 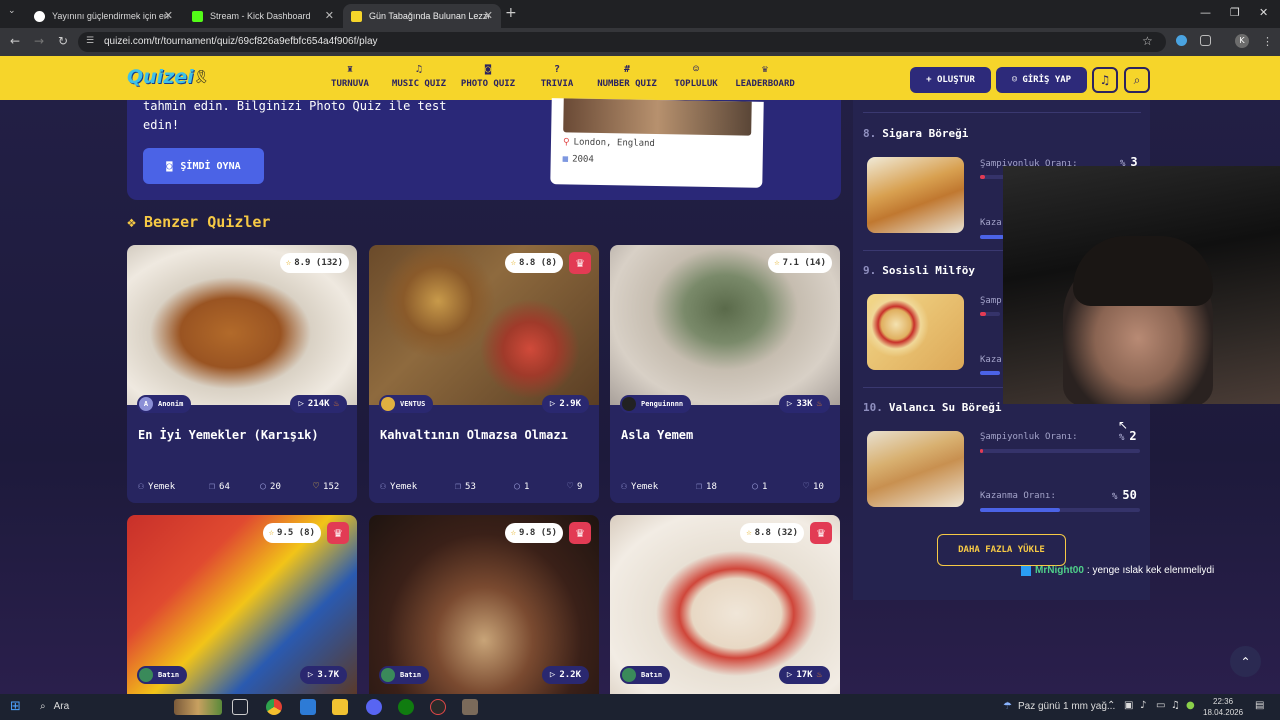 What do you see at coordinates (990, 373) in the screenshot?
I see `win-rate-fill` at bounding box center [990, 373].